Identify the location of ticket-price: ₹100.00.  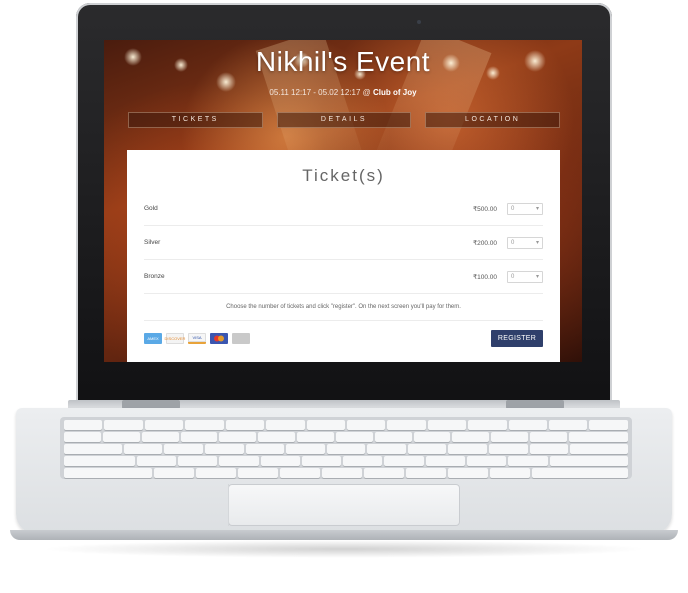
(484, 277).